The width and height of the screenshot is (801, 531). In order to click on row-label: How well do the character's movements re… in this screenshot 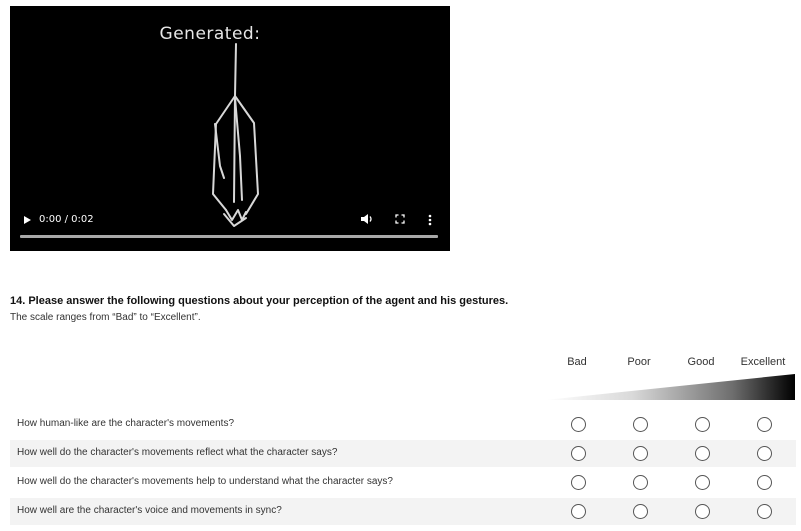, I will do `click(177, 452)`.